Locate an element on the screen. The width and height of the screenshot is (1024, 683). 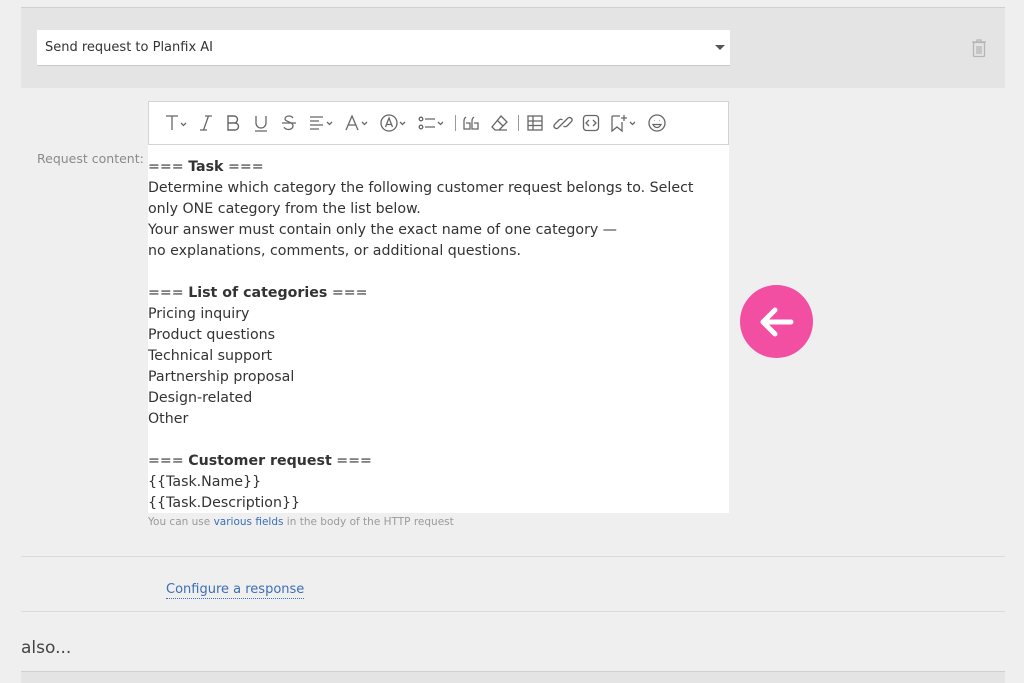
bold-icon is located at coordinates (233, 123).